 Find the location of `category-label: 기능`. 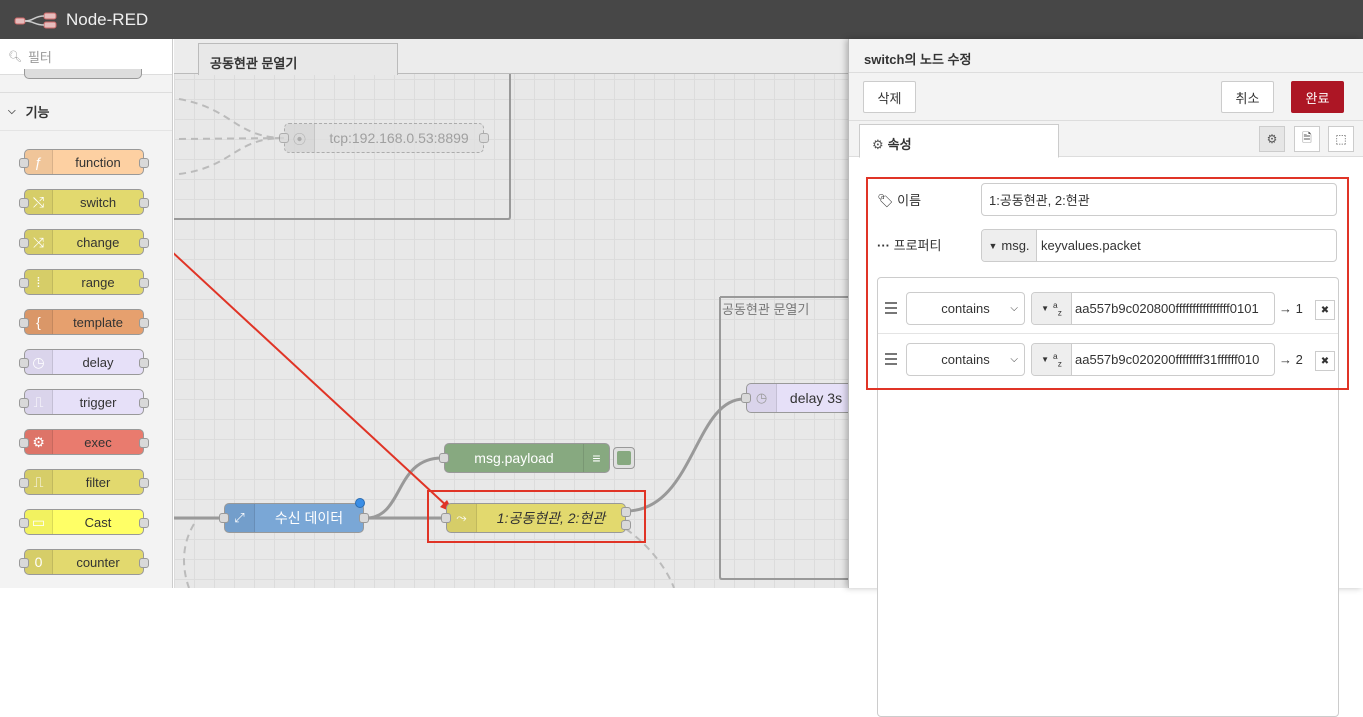

category-label: 기능 is located at coordinates (37, 112).